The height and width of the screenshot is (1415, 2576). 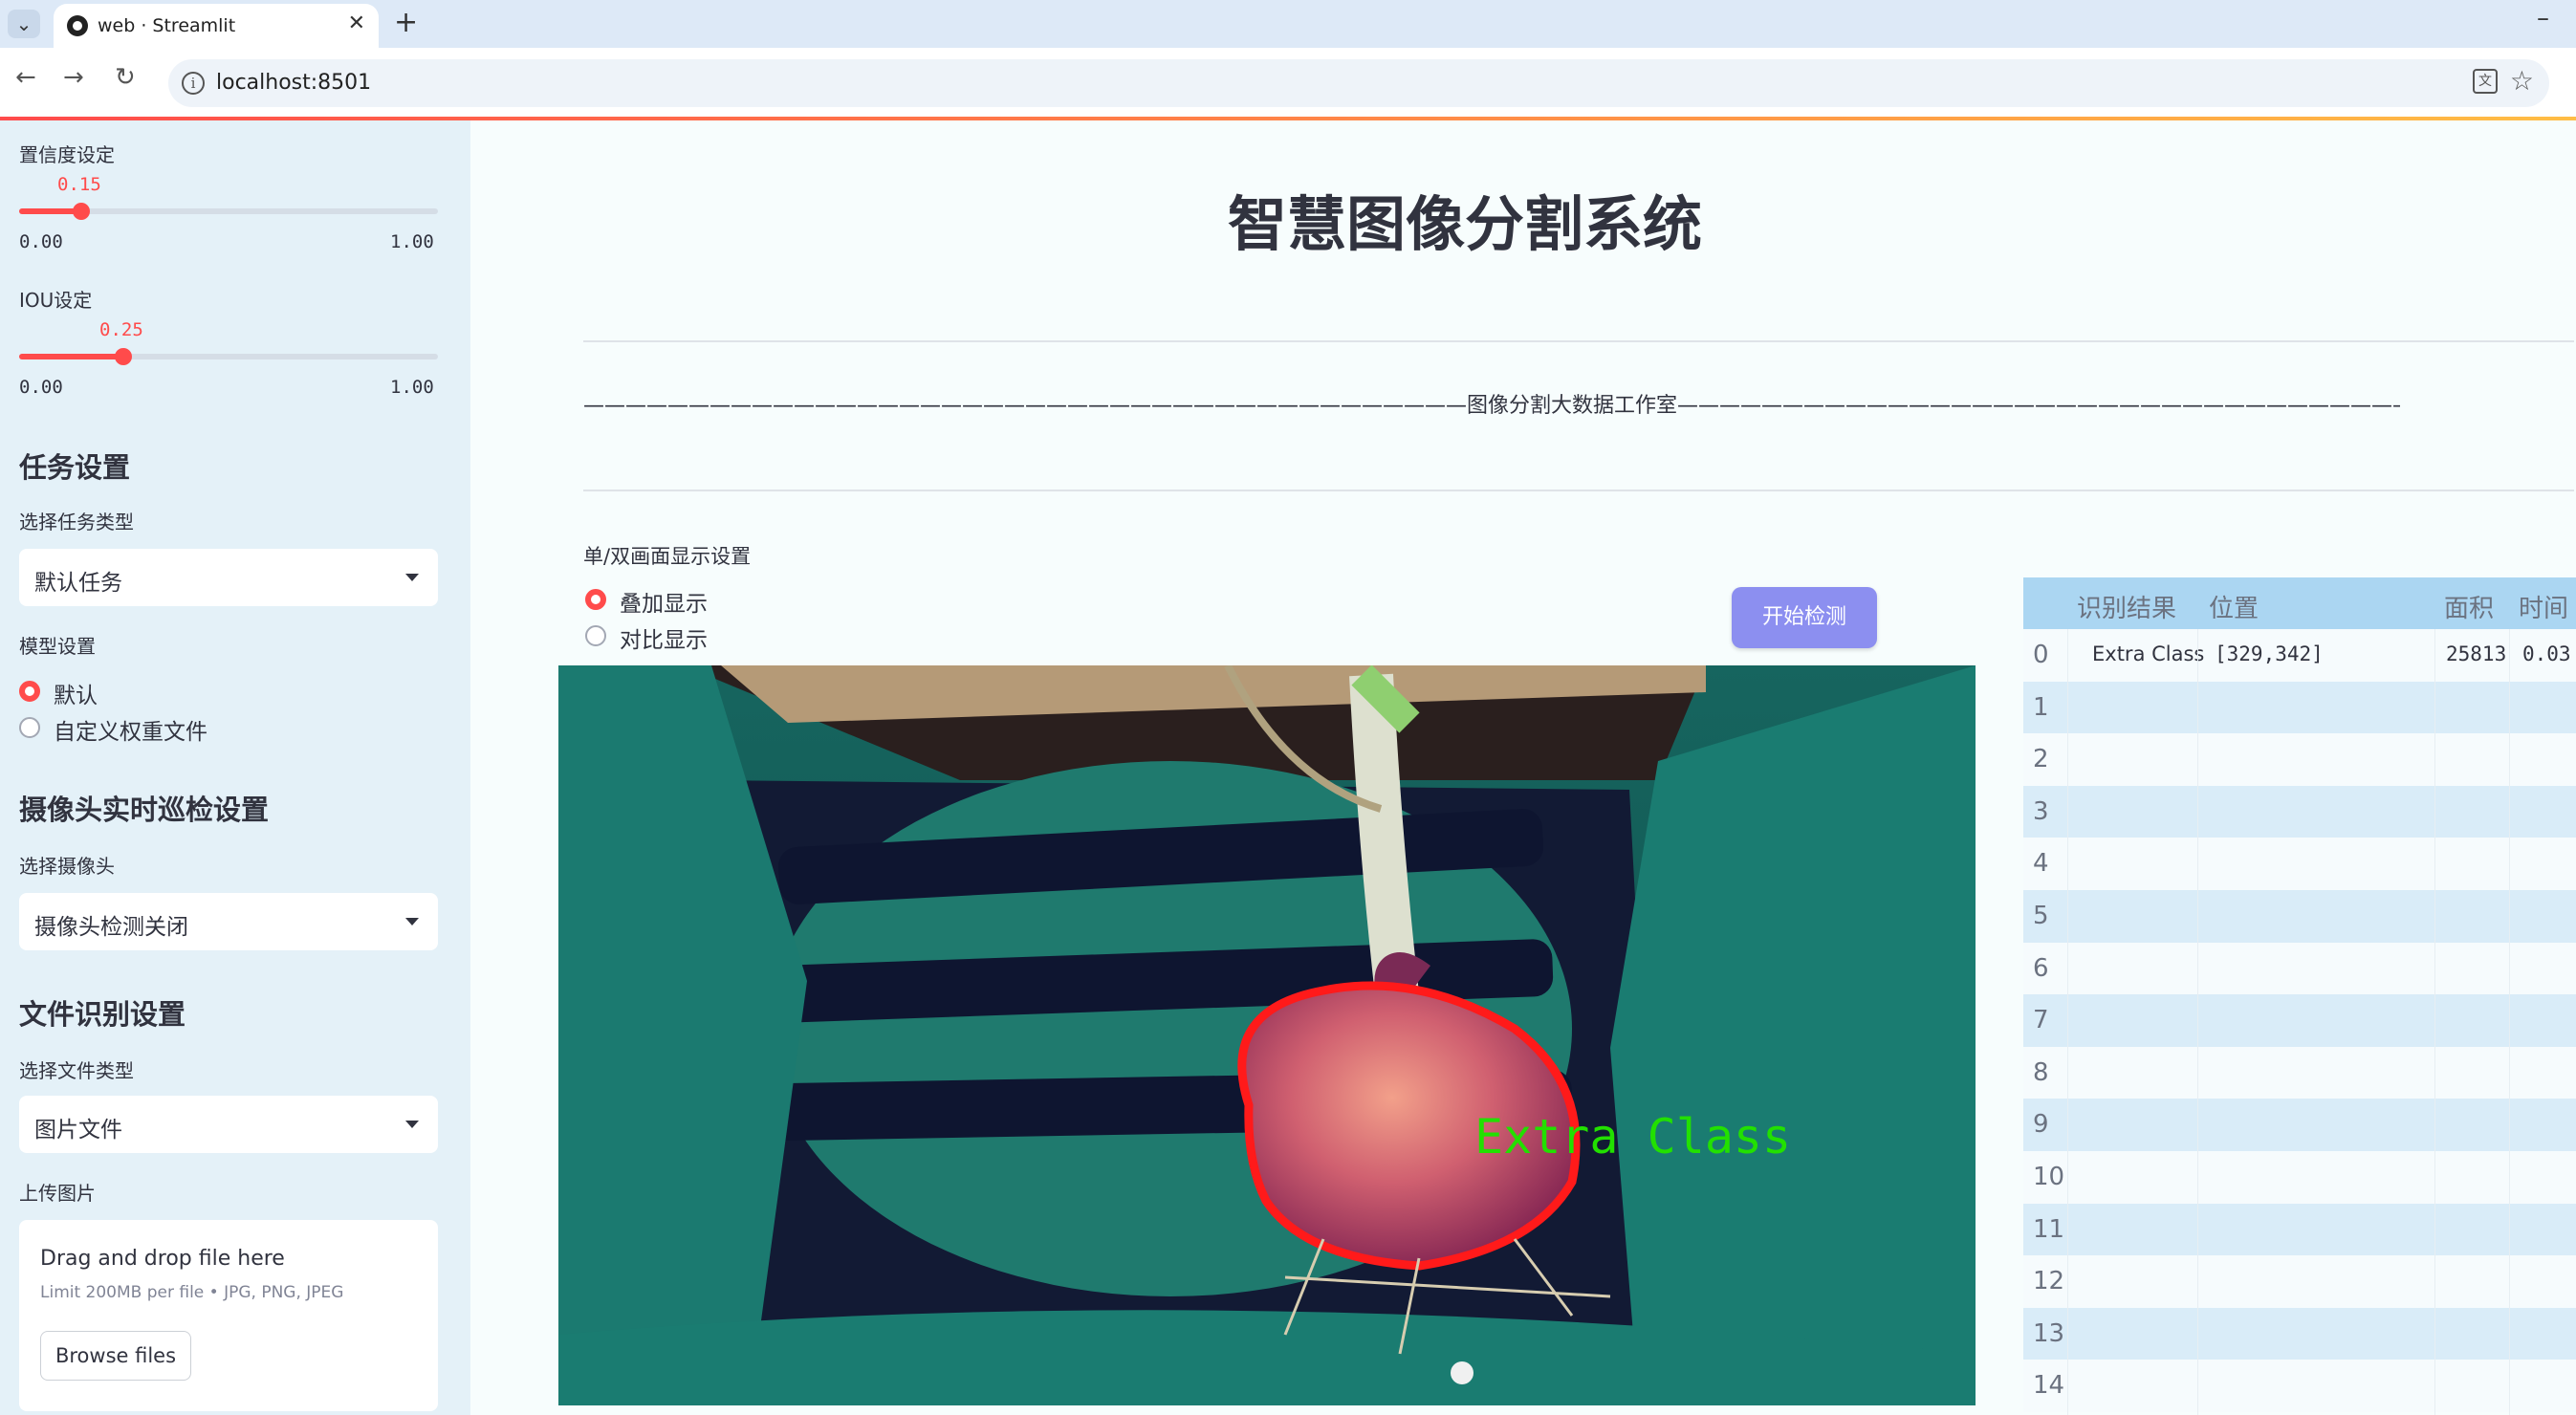 I want to click on browser-tab-bar: ⌄ web · Streamlit ✕ + –, so click(x=1288, y=24).